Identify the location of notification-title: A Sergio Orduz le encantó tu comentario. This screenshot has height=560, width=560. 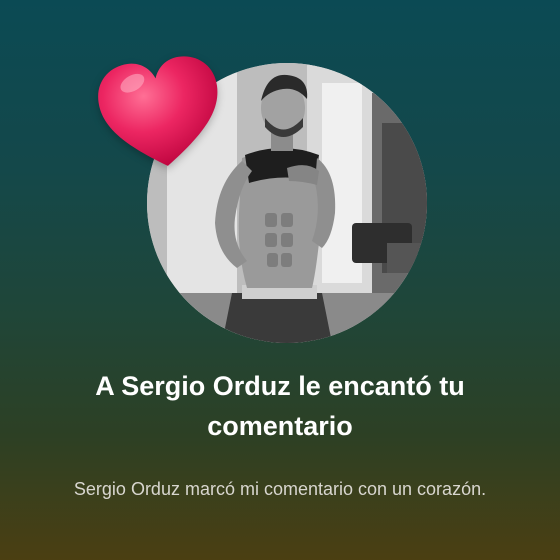
(280, 406).